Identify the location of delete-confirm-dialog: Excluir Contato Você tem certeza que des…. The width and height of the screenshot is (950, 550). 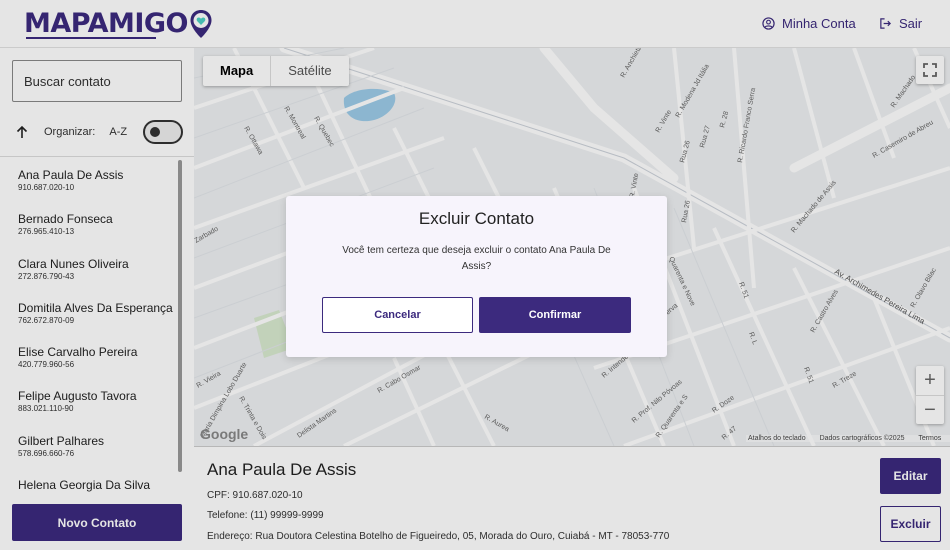
(476, 276).